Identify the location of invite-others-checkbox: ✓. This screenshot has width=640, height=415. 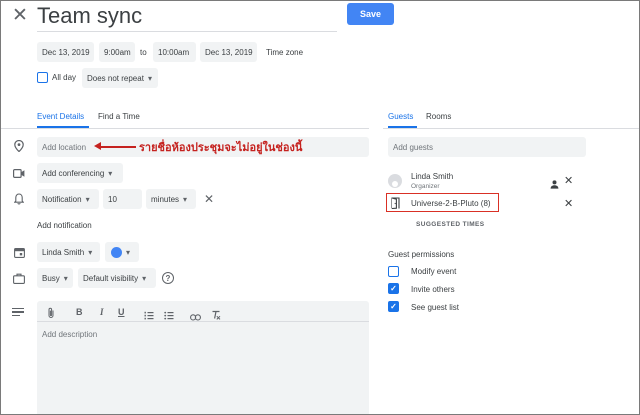
(393, 288).